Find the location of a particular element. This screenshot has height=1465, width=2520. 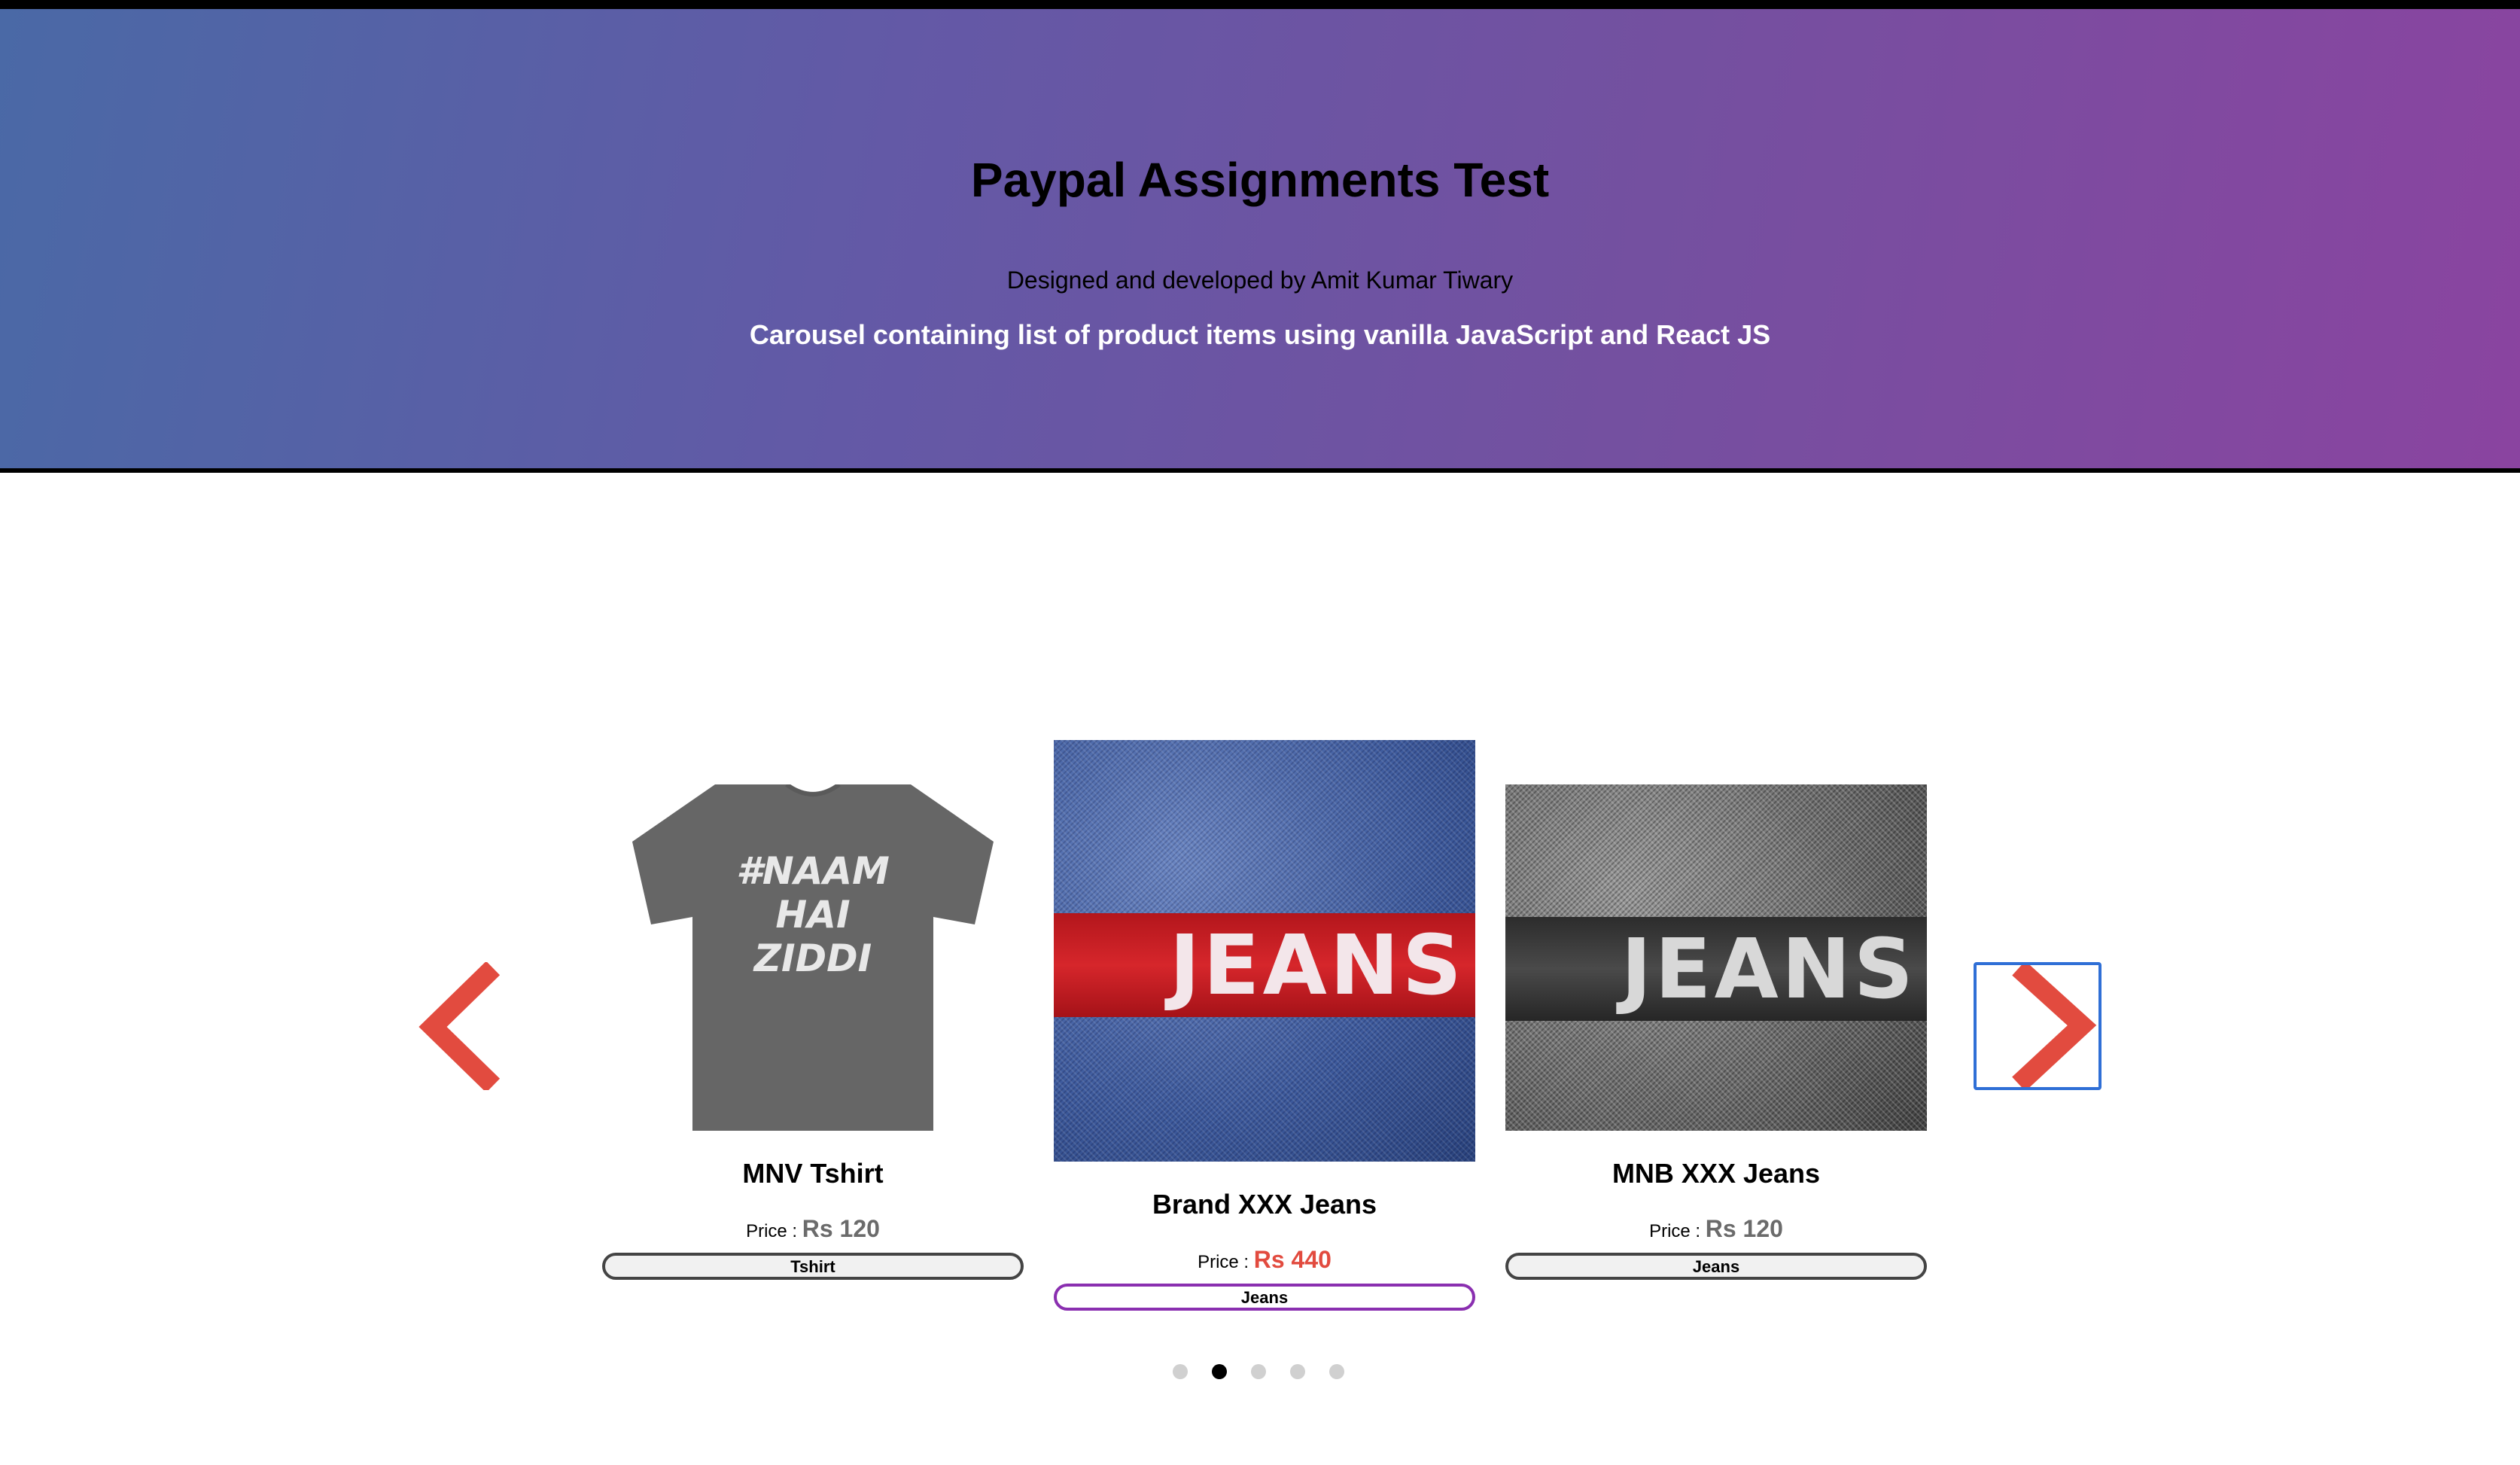

category-tag: Tshirt is located at coordinates (813, 1266).